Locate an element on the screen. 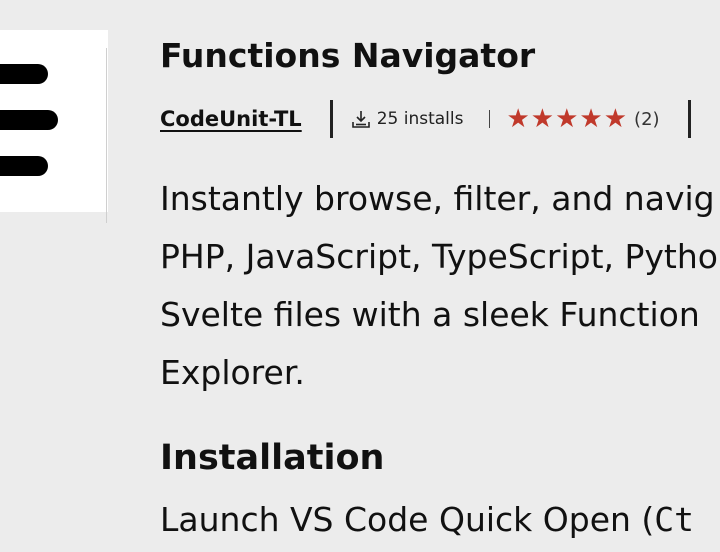 This screenshot has width=720, height=552. menu-bar-middle is located at coordinates (29, 120).